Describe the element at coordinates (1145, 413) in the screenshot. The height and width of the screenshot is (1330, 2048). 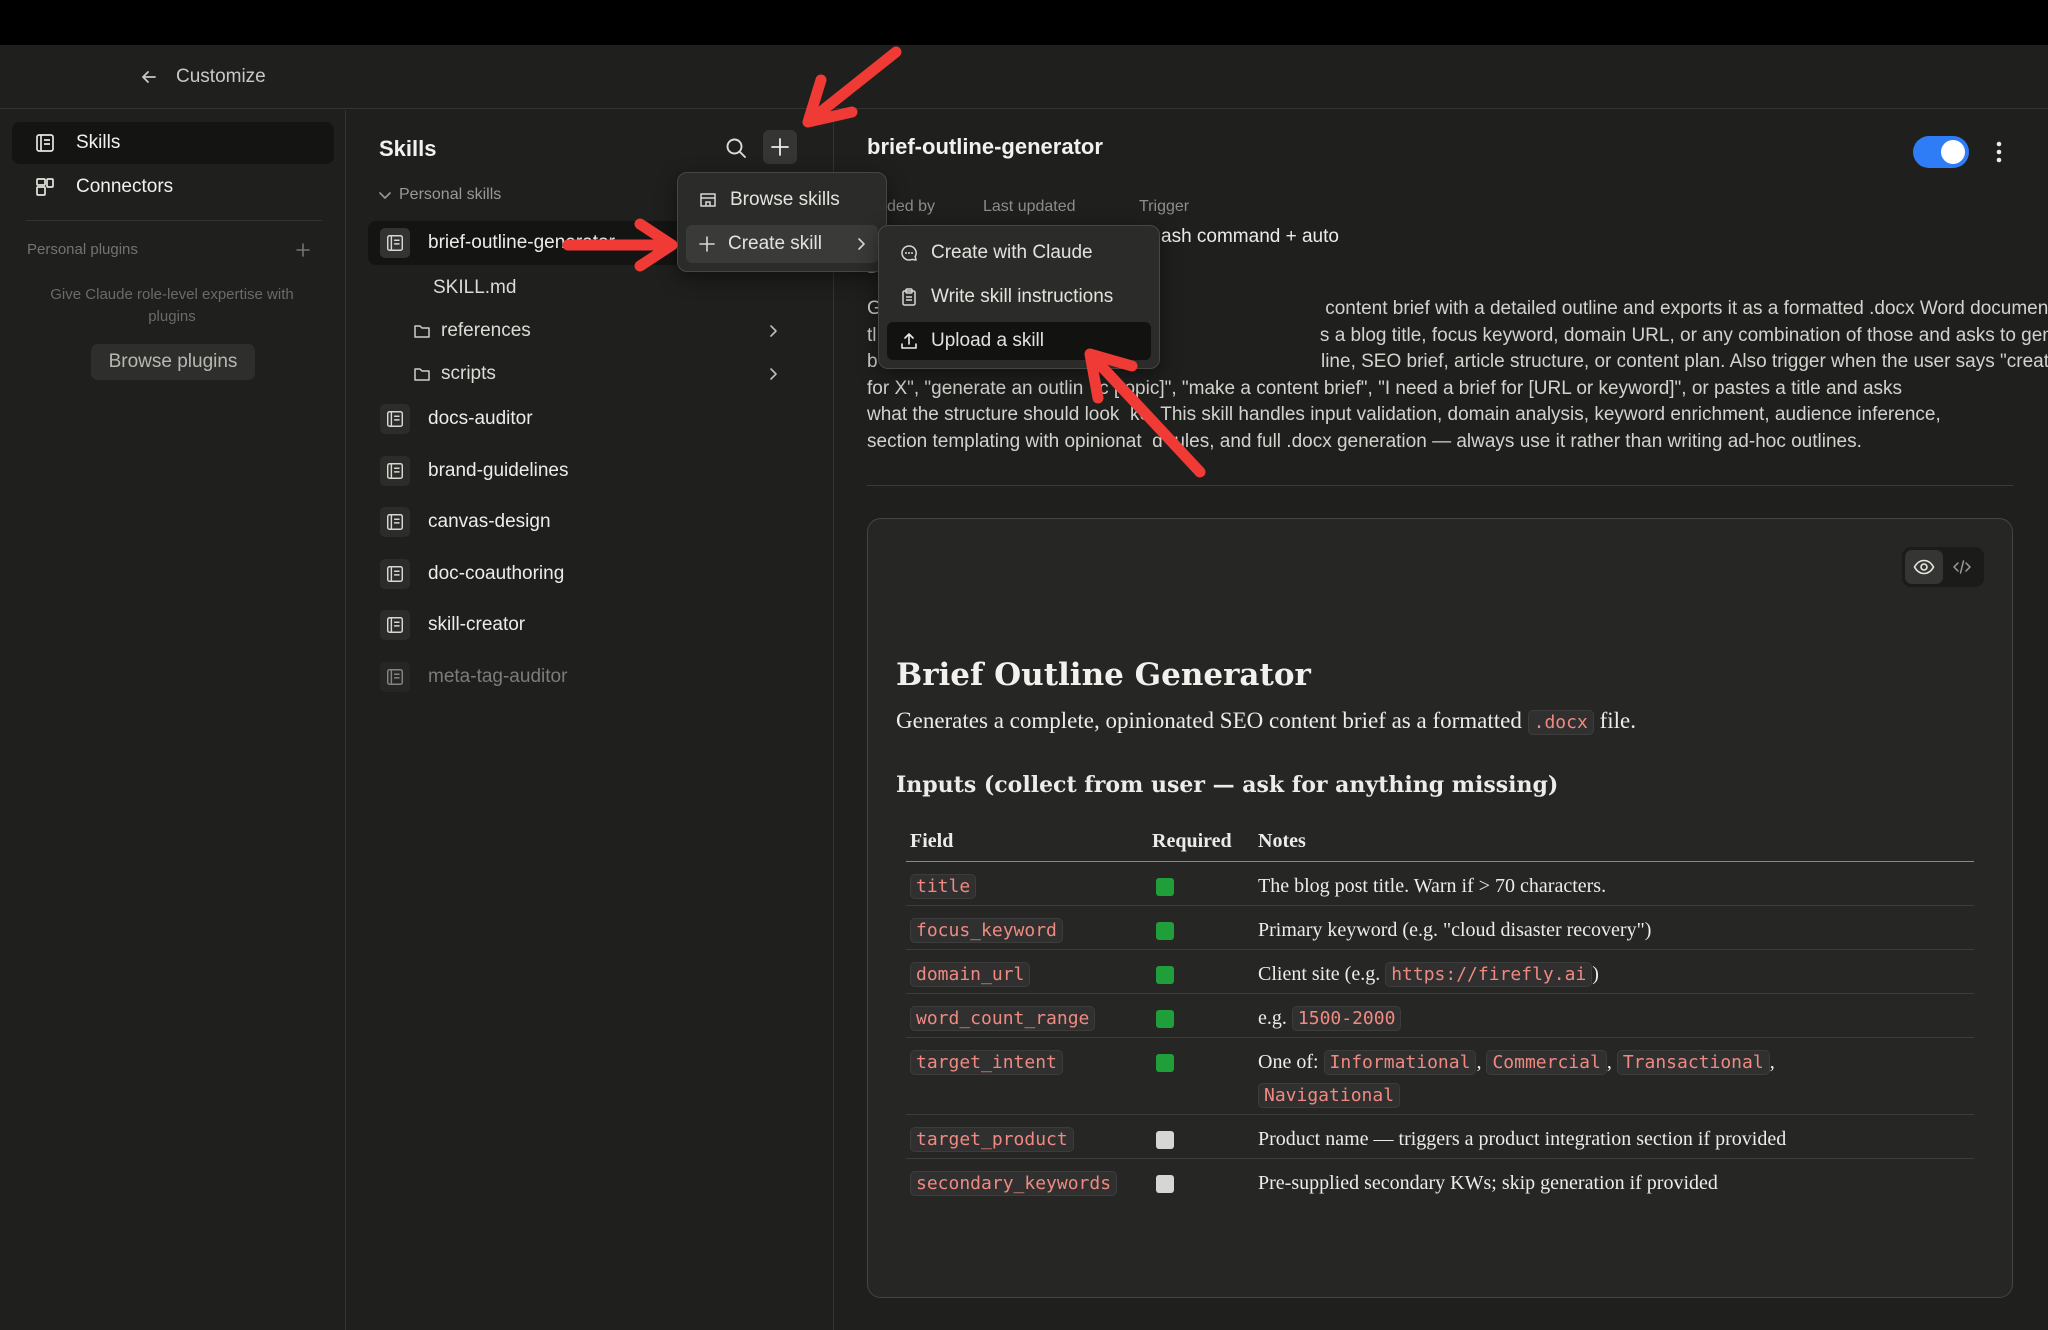
I see `arrow-to-upload-skill` at that location.